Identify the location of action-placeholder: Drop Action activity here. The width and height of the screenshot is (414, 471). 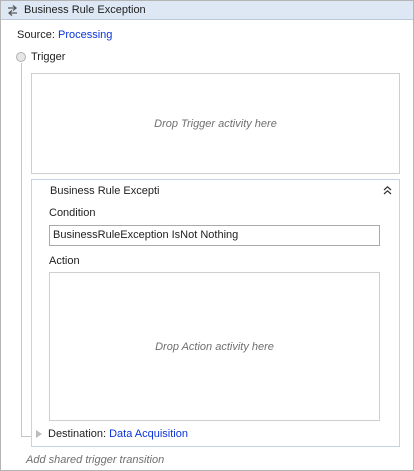
(214, 346).